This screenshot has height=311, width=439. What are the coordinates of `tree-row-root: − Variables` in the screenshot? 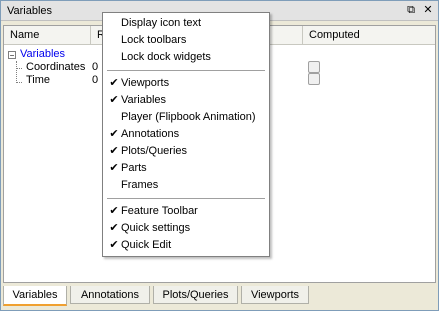 It's located at (53, 54).